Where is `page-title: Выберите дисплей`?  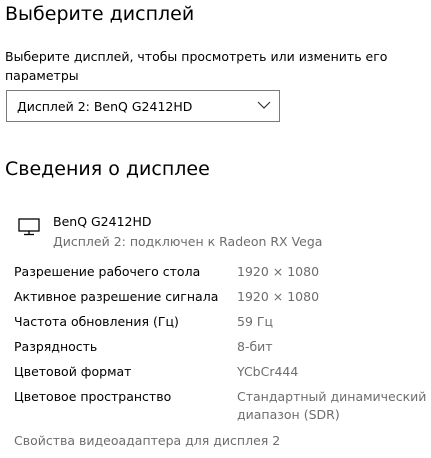
page-title: Выберите дисплей is located at coordinates (100, 14).